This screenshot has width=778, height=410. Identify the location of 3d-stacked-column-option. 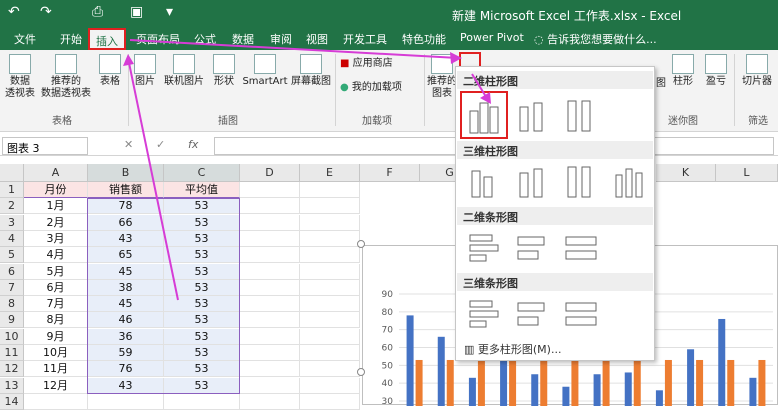
(532, 181).